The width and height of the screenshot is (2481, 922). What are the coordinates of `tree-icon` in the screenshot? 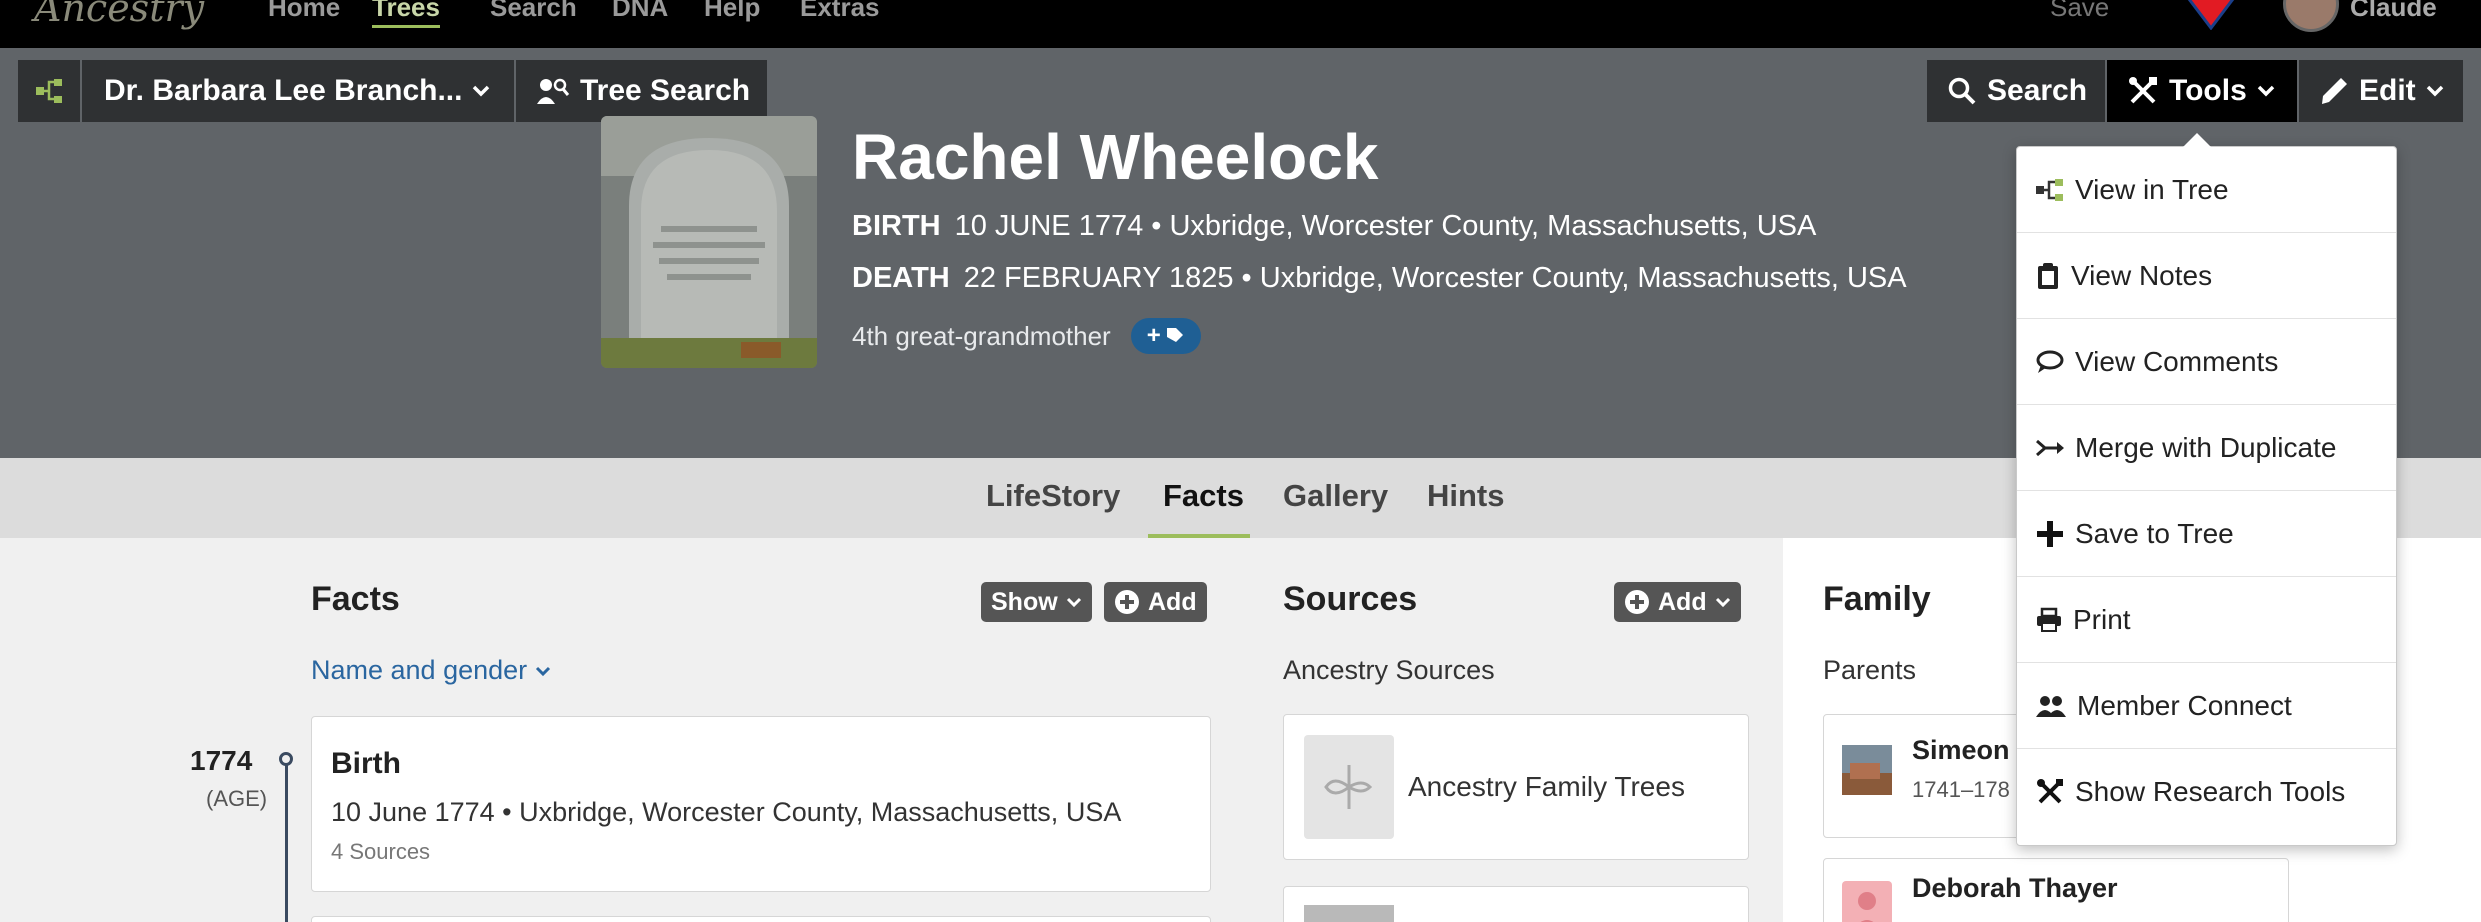 It's located at (2049, 189).